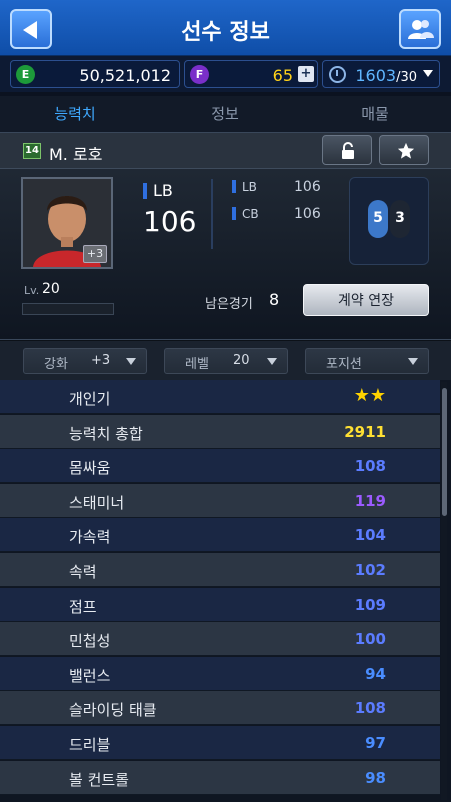  What do you see at coordinates (375, 673) in the screenshot?
I see `stat-value: 94` at bounding box center [375, 673].